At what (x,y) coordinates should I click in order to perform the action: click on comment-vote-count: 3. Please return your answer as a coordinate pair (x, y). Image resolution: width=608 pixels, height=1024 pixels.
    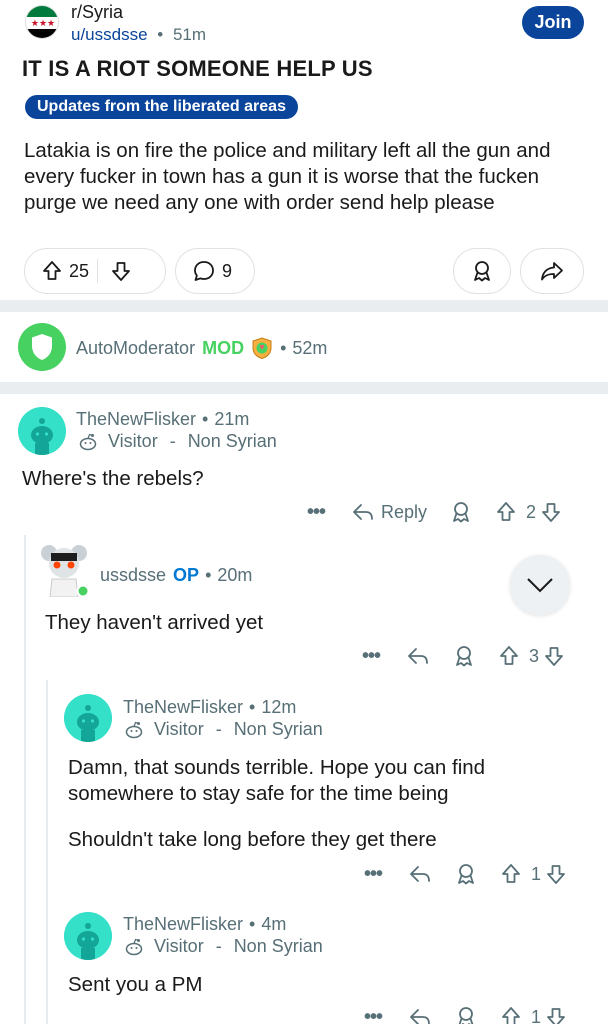
    Looking at the image, I should click on (534, 655).